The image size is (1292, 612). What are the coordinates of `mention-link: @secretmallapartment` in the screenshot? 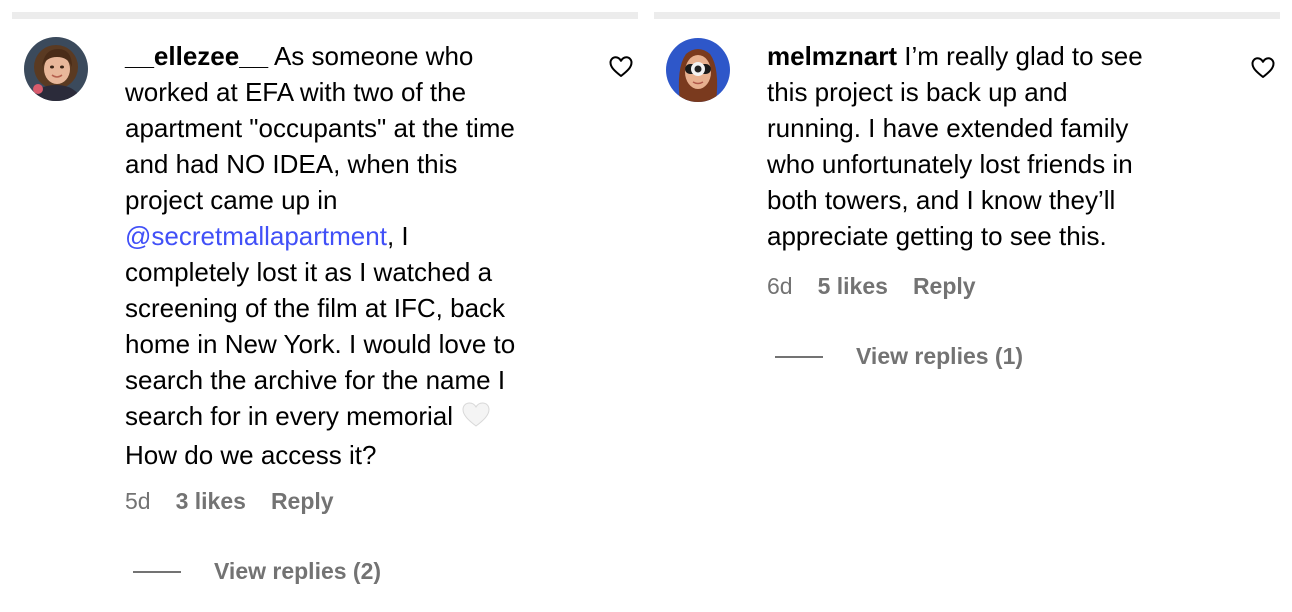 It's located at (256, 236).